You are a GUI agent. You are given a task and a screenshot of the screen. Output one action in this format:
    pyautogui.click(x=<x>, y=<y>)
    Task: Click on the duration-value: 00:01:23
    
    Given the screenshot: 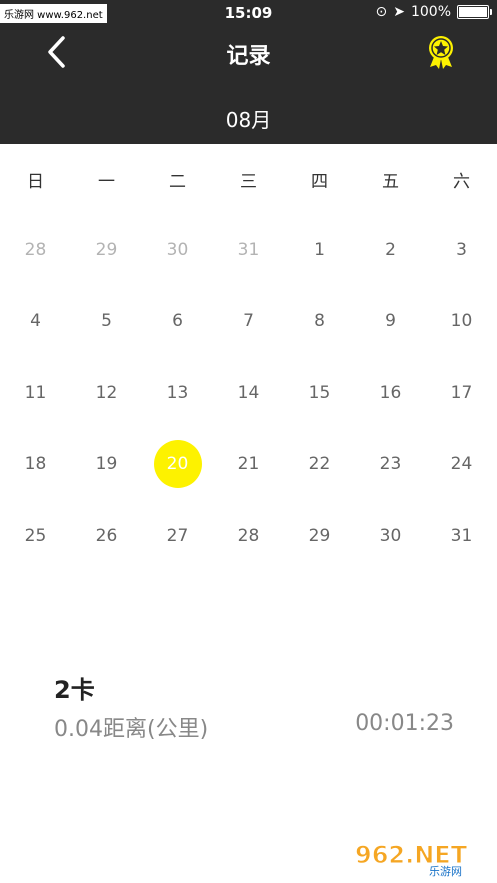 What is the action you would take?
    pyautogui.click(x=404, y=723)
    